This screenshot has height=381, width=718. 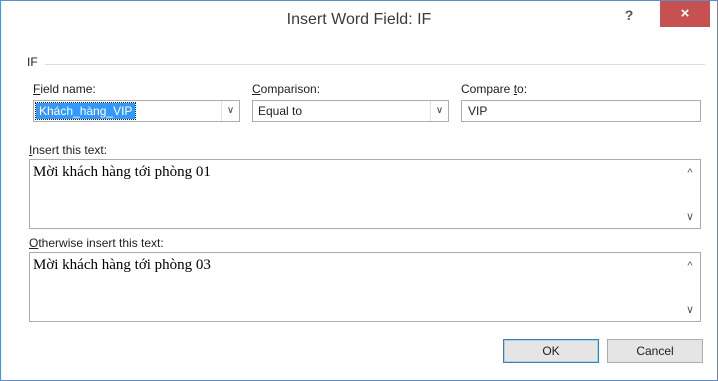 I want to click on ok-button: OK, so click(x=551, y=351).